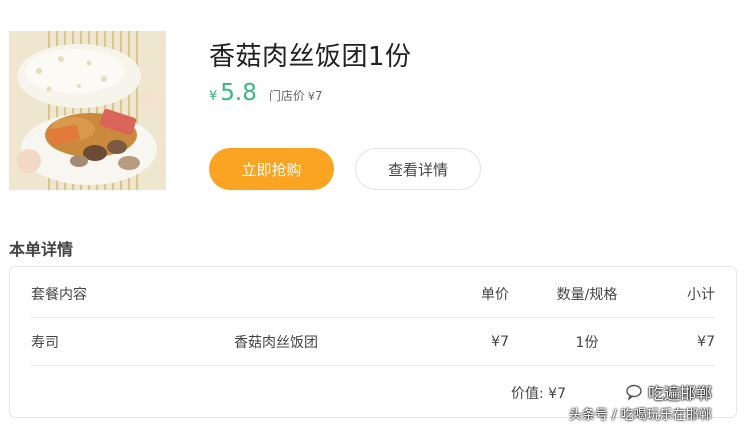 The height and width of the screenshot is (426, 754). I want to click on product-title: 香菇肉丝饭团1份, so click(310, 57).